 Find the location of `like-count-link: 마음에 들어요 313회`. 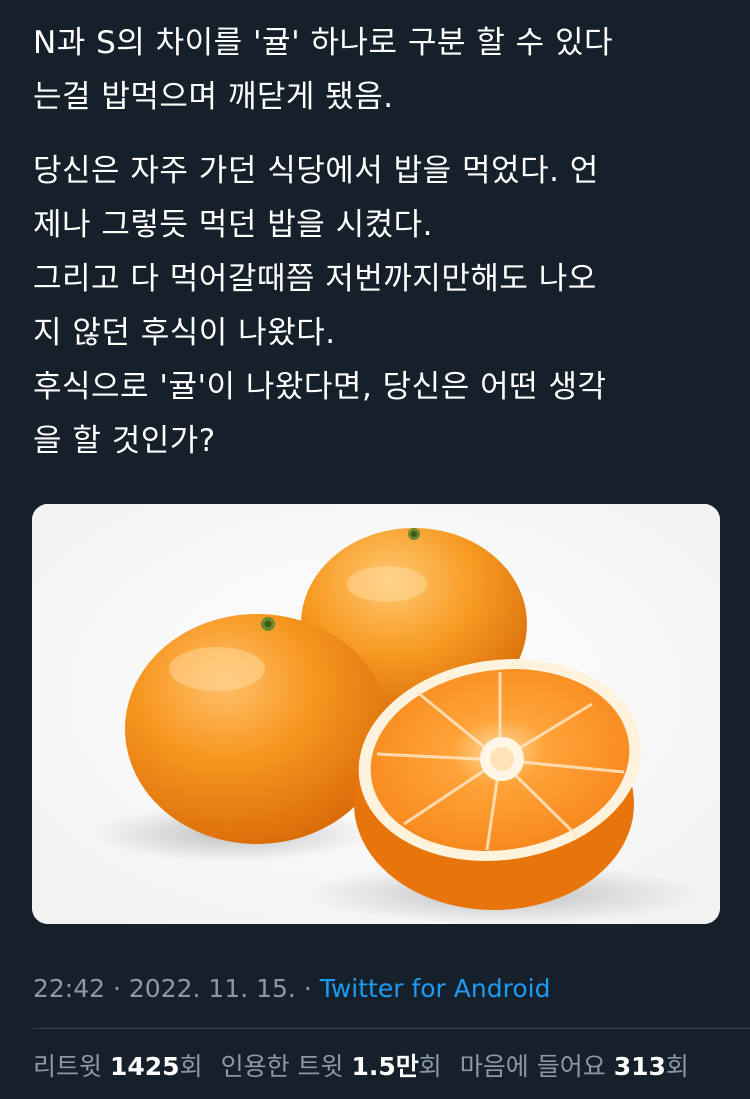

like-count-link: 마음에 들어요 313회 is located at coordinates (574, 1066).